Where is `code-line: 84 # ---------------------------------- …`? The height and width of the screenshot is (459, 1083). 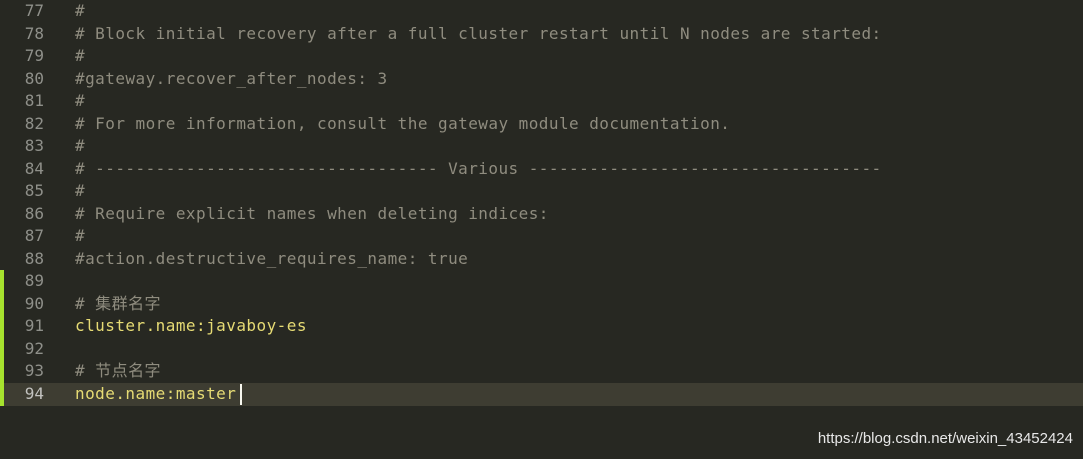 code-line: 84 # ---------------------------------- … is located at coordinates (541, 169).